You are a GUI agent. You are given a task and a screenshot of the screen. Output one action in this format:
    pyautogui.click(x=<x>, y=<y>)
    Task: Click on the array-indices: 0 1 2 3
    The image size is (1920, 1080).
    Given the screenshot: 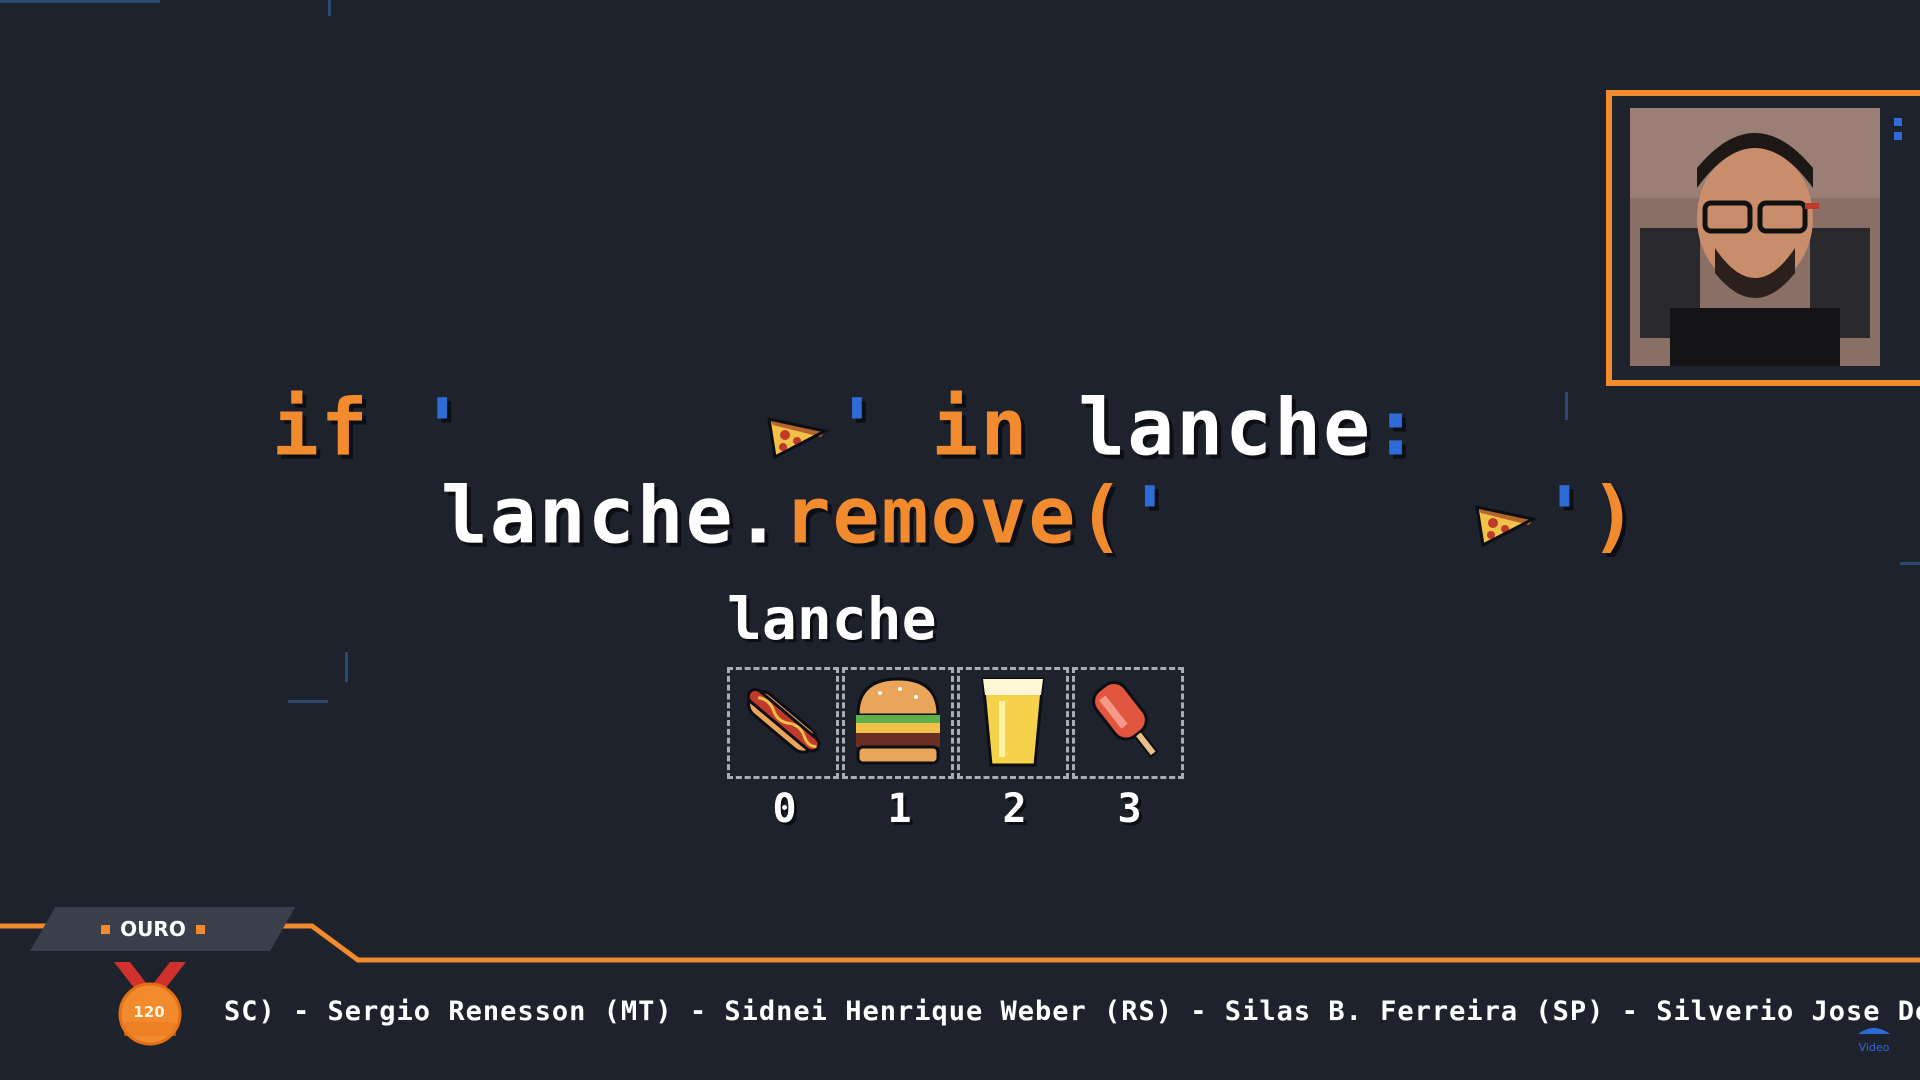 What is the action you would take?
    pyautogui.click(x=957, y=809)
    